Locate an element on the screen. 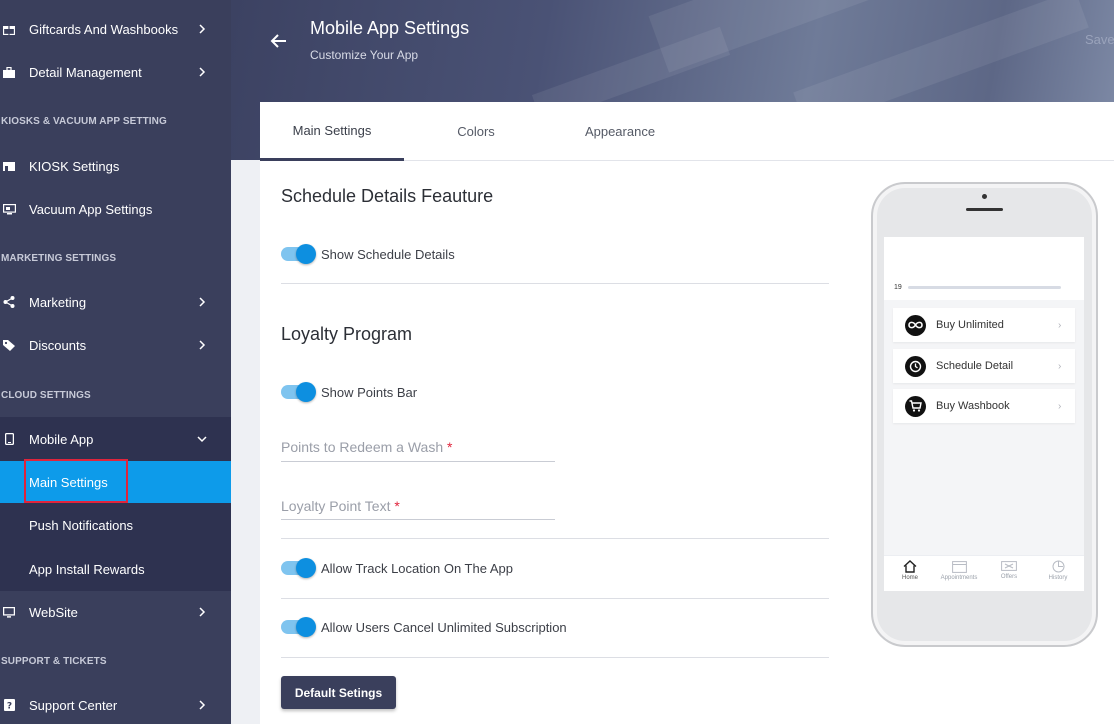  infinity-icon is located at coordinates (915, 325).